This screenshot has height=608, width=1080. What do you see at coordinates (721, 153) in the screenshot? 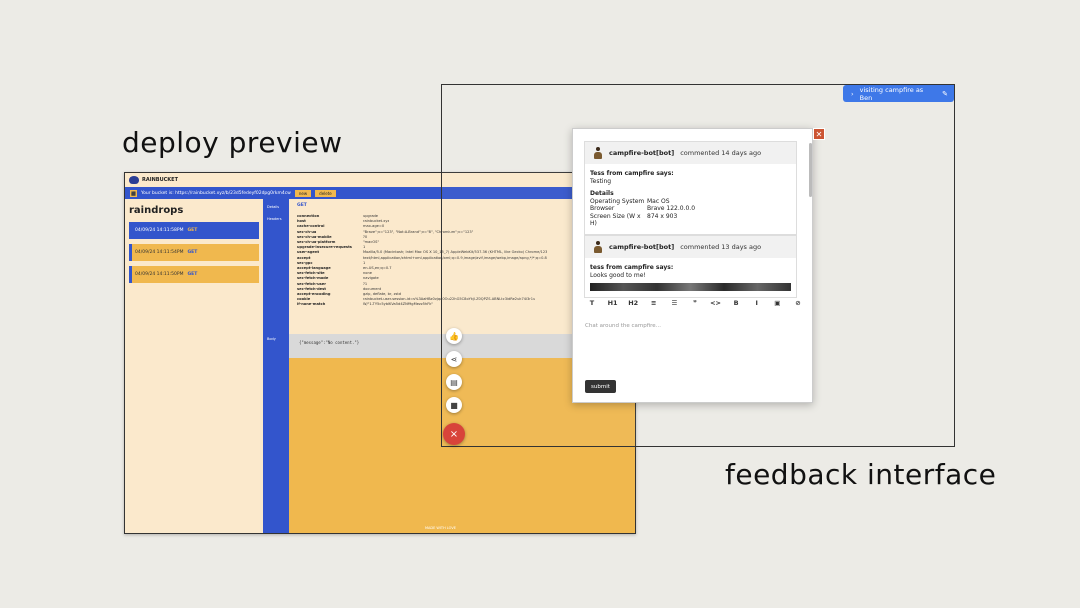
I see `comment-time: commented 14 days ago` at bounding box center [721, 153].